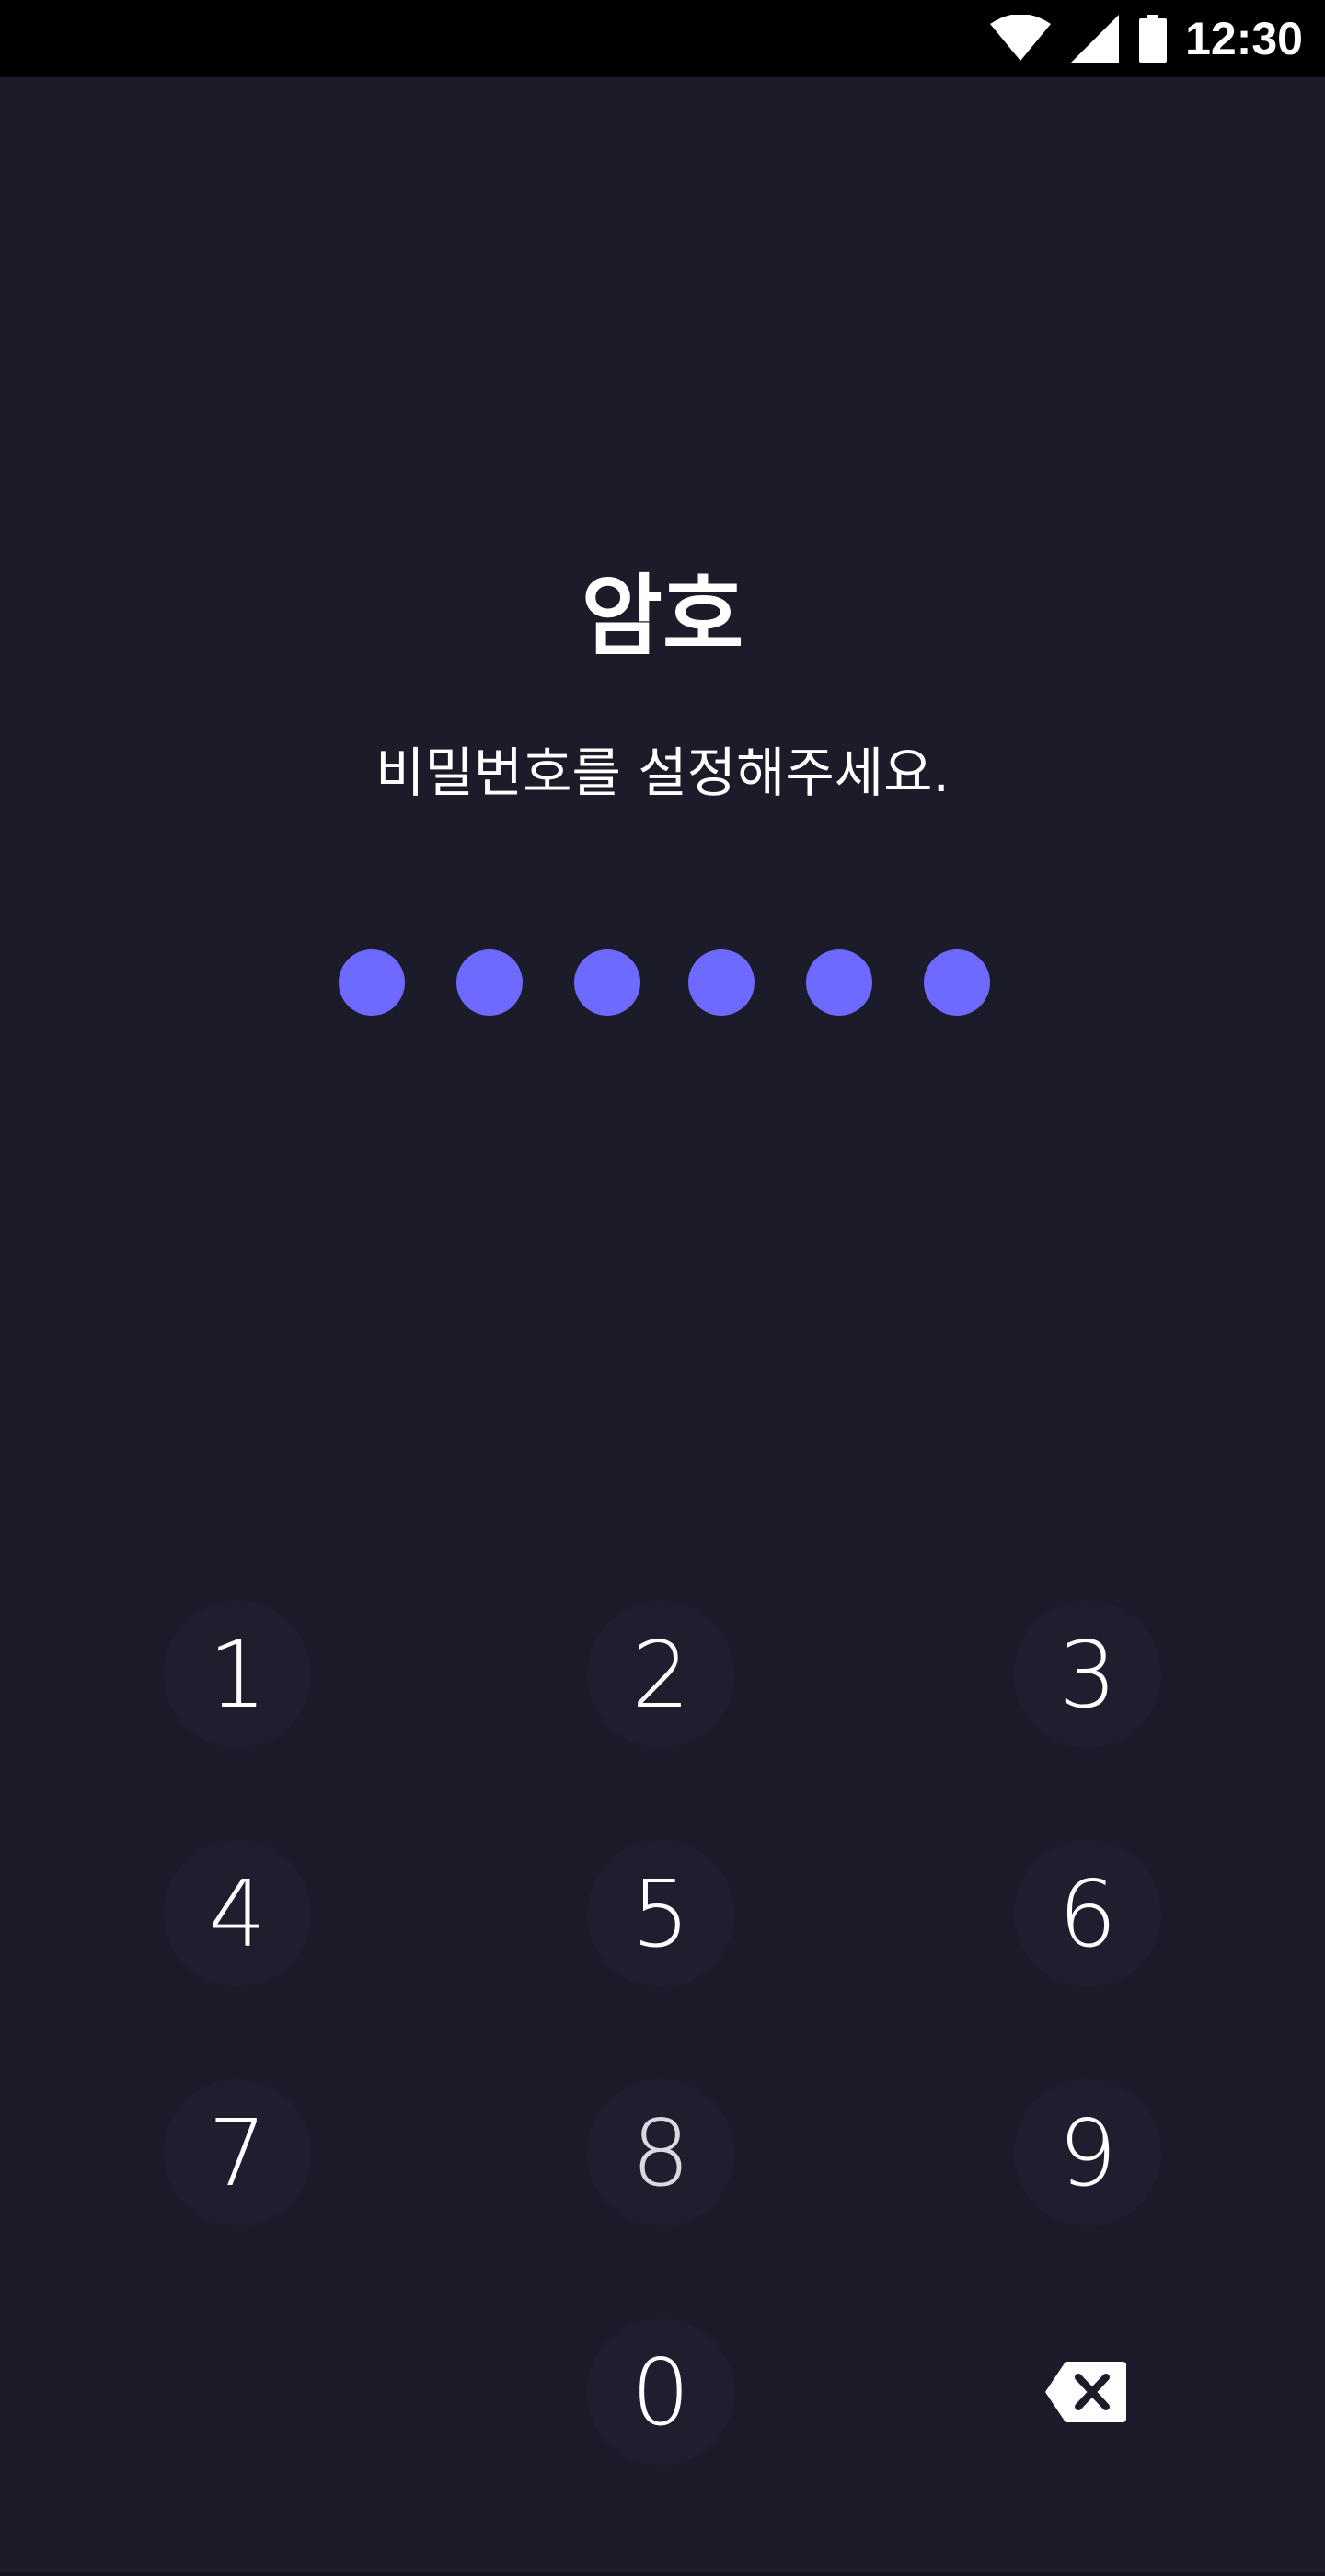  What do you see at coordinates (237, 1674) in the screenshot?
I see `key-1: 1` at bounding box center [237, 1674].